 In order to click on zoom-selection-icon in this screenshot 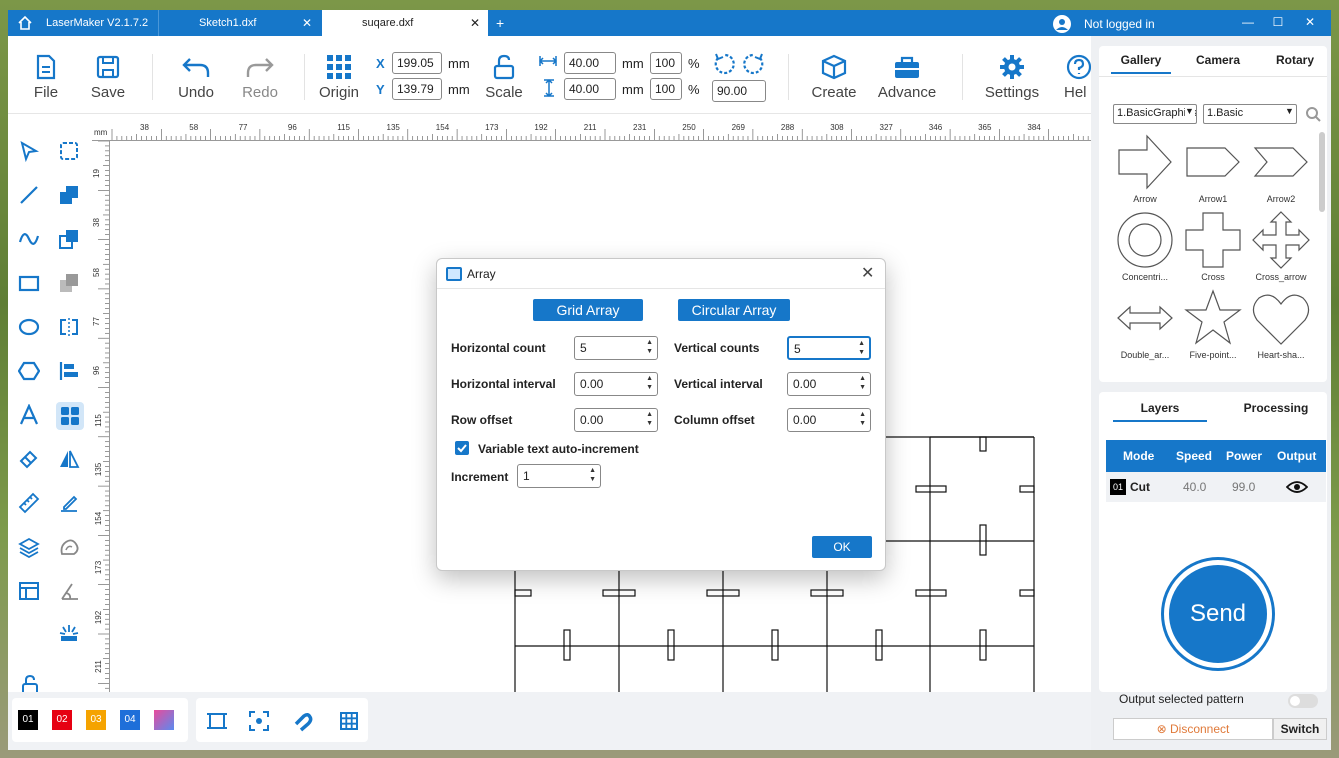, I will do `click(259, 721)`.